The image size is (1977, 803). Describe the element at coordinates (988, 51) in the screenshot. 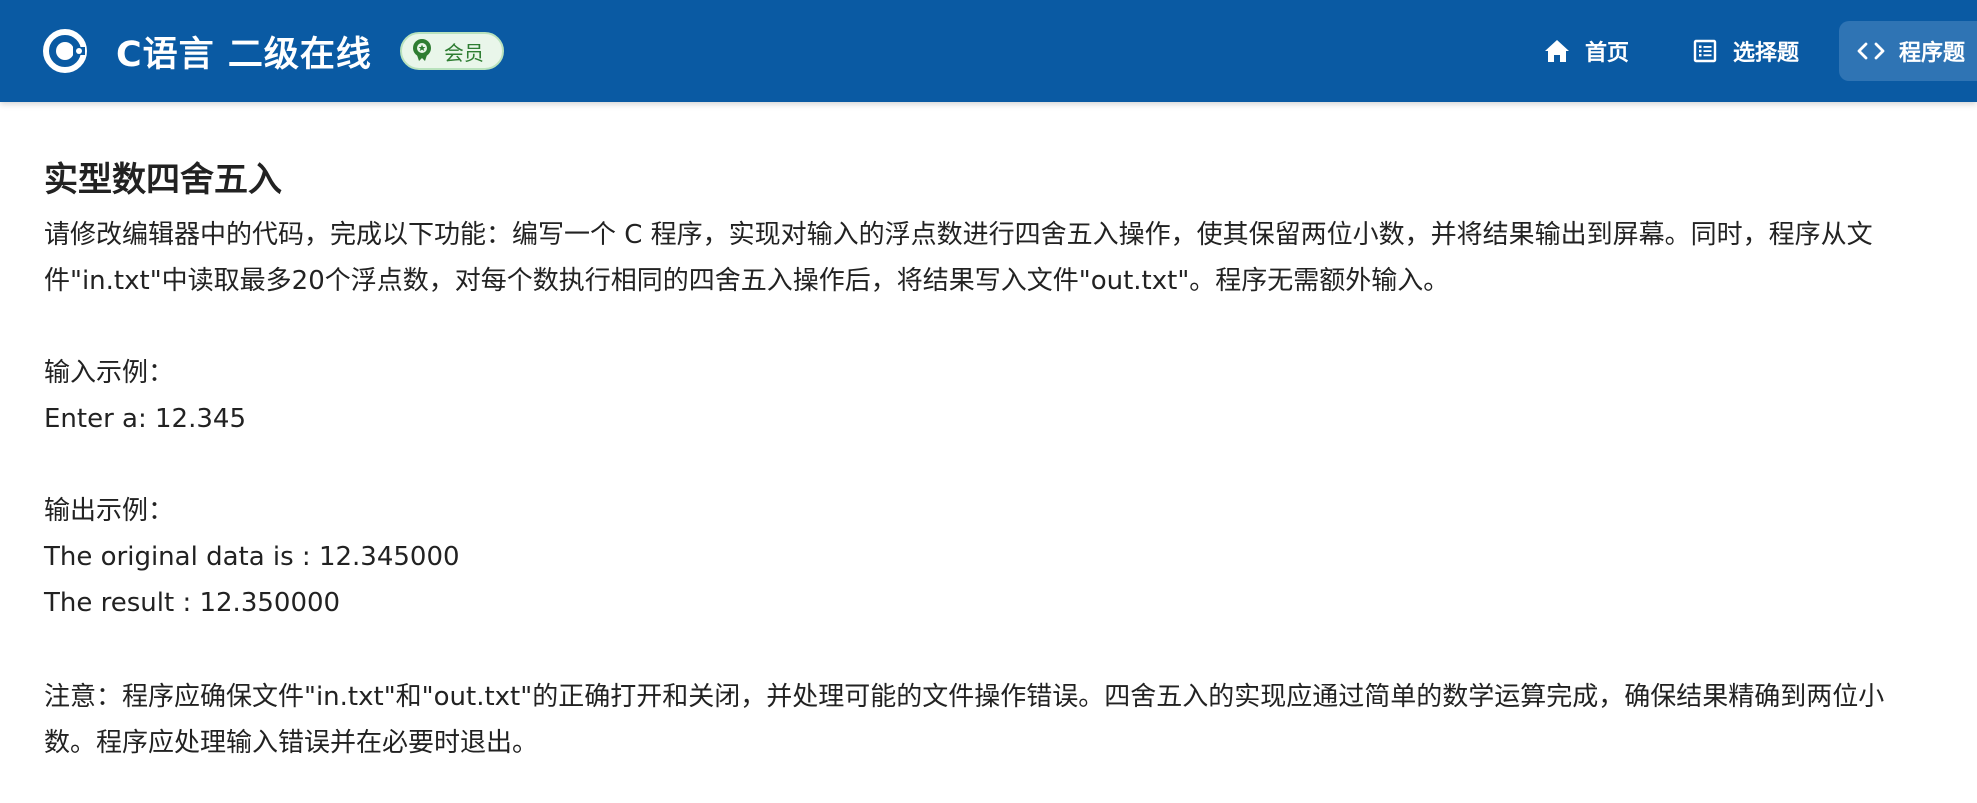

I see `top-navigation-bar: C语言 二级在线 会员 首页 选择题 程序题` at that location.